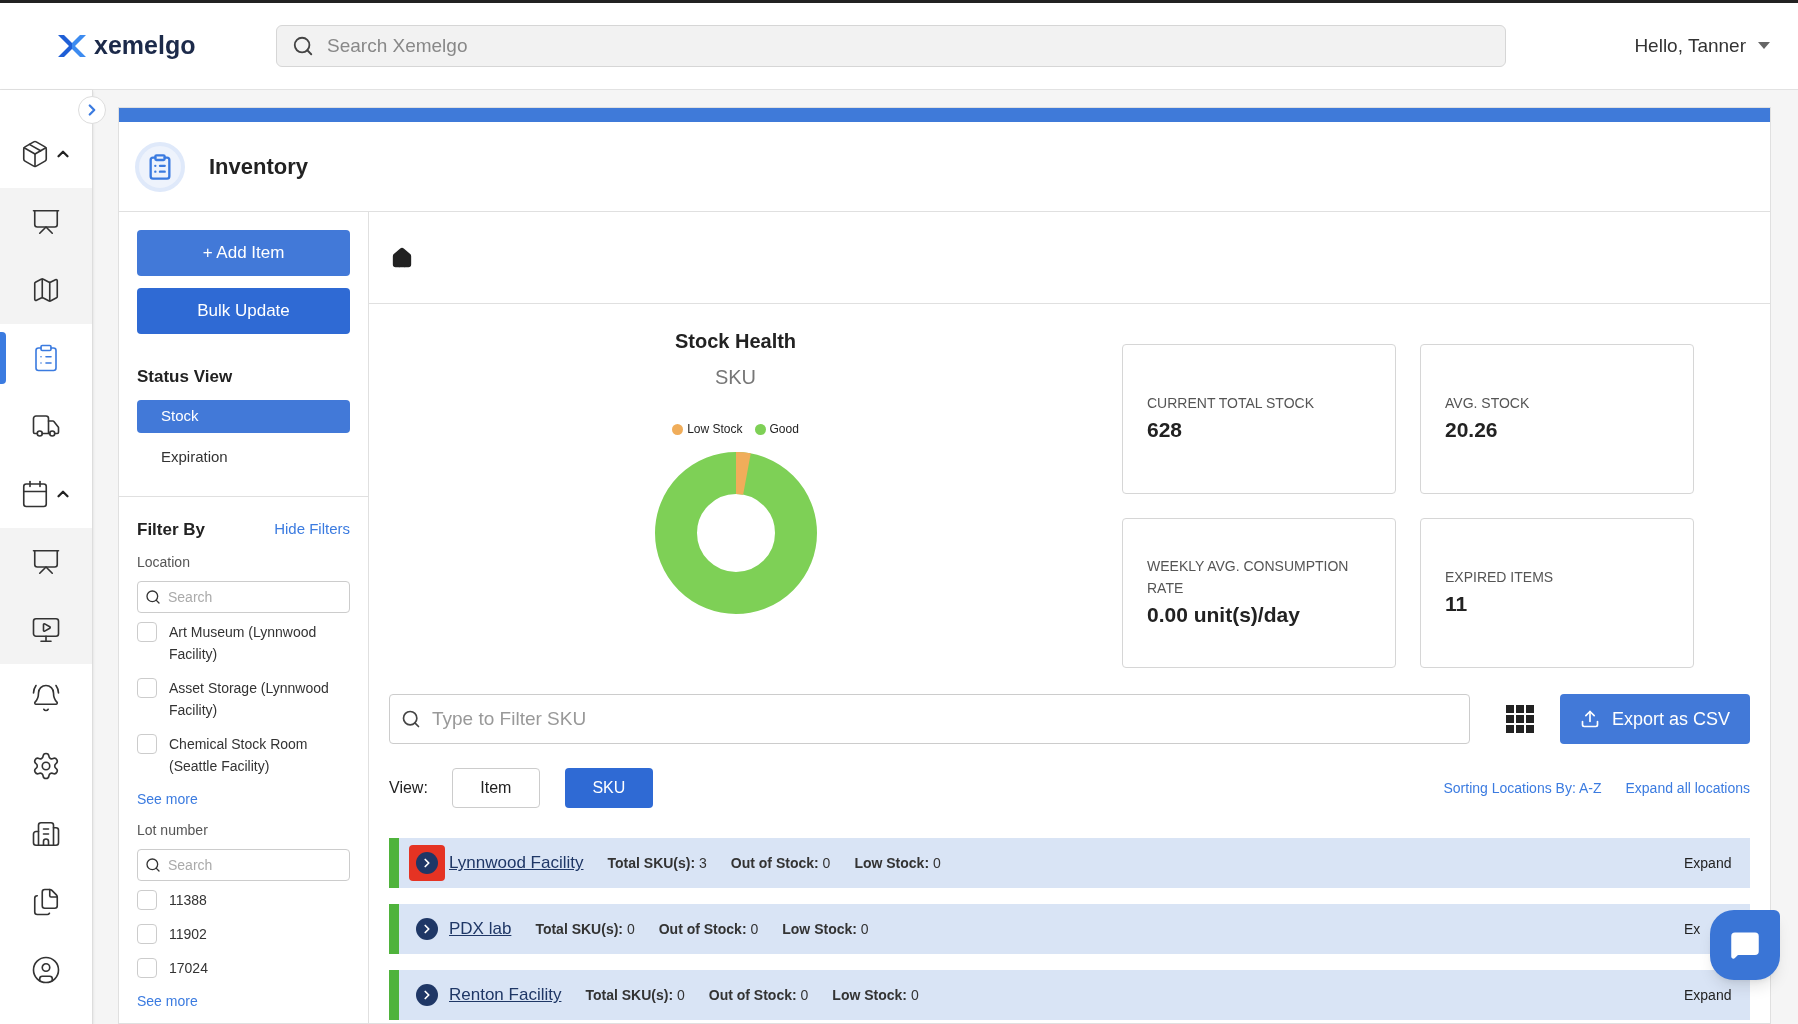  What do you see at coordinates (402, 257) in the screenshot?
I see `home-icon` at bounding box center [402, 257].